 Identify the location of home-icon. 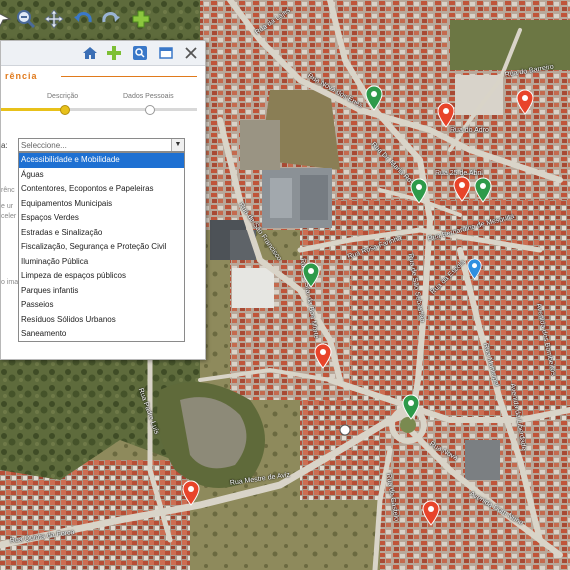
(90, 53).